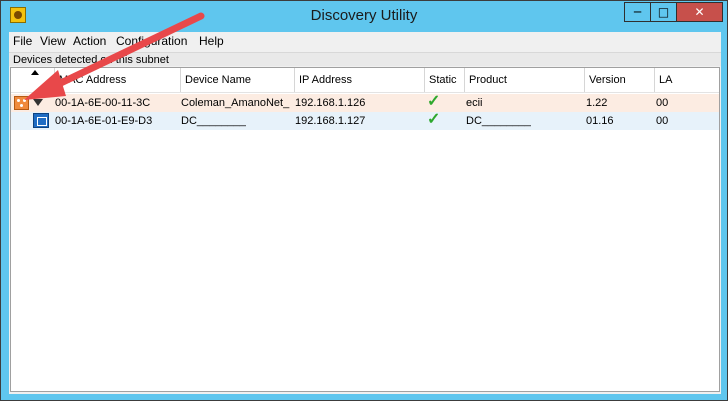 The height and width of the screenshot is (401, 728). What do you see at coordinates (365, 92) in the screenshot?
I see `header-divider` at bounding box center [365, 92].